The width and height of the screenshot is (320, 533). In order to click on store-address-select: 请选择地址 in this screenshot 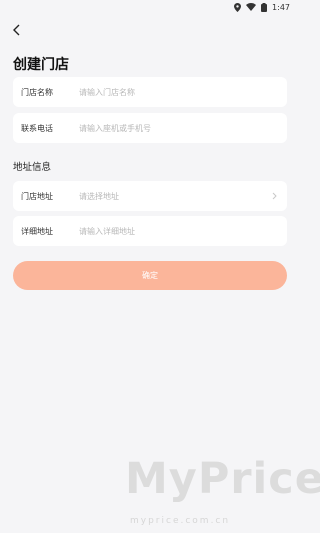, I will do `click(173, 196)`.